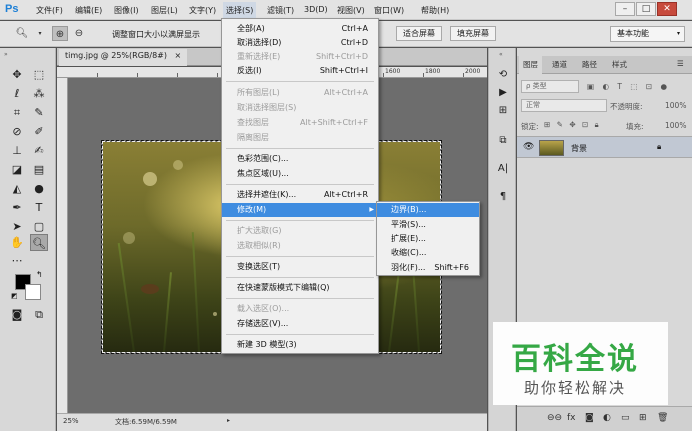  What do you see at coordinates (17, 131) in the screenshot?
I see `healing-brush-tool-icon: ⊘` at bounding box center [17, 131].